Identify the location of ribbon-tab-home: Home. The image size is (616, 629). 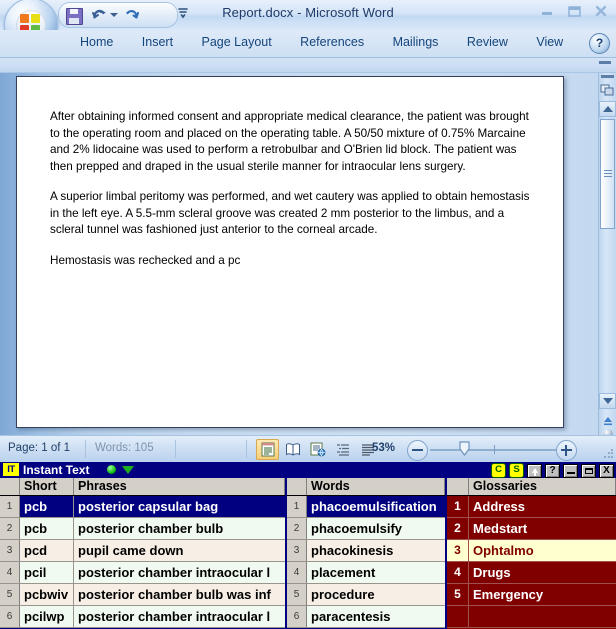
(96, 41).